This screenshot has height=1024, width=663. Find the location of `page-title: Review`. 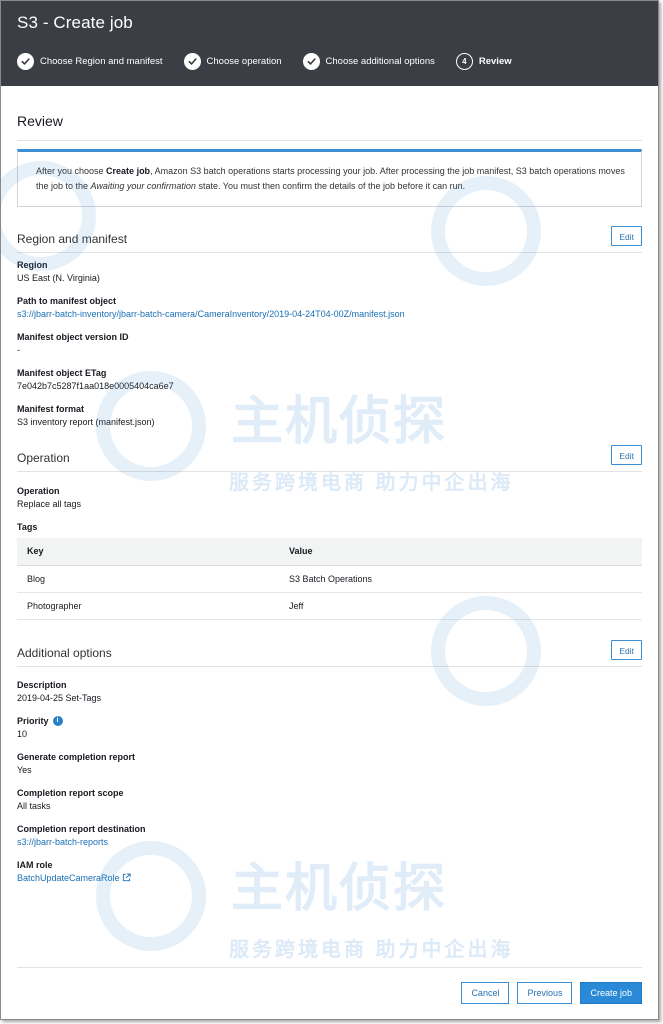

page-title: Review is located at coordinates (329, 127).